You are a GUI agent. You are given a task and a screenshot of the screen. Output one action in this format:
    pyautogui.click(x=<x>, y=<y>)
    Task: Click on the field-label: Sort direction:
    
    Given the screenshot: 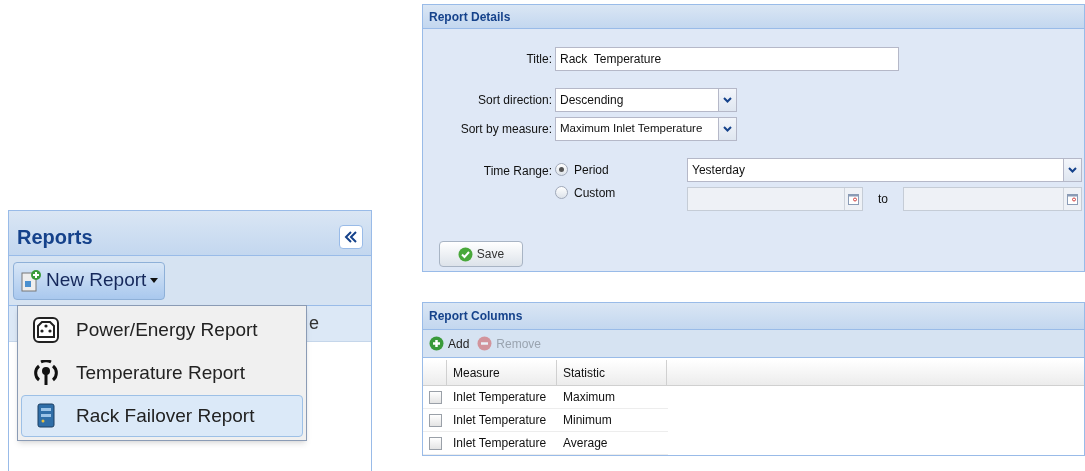 What is the action you would take?
    pyautogui.click(x=514, y=100)
    